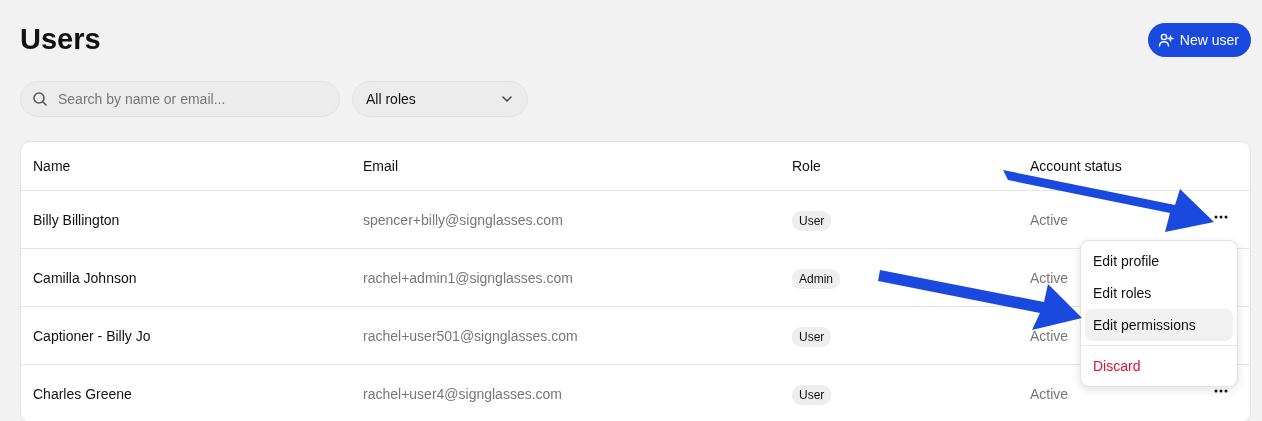  Describe the element at coordinates (440, 99) in the screenshot. I see `role-dropdown: All roles` at that location.